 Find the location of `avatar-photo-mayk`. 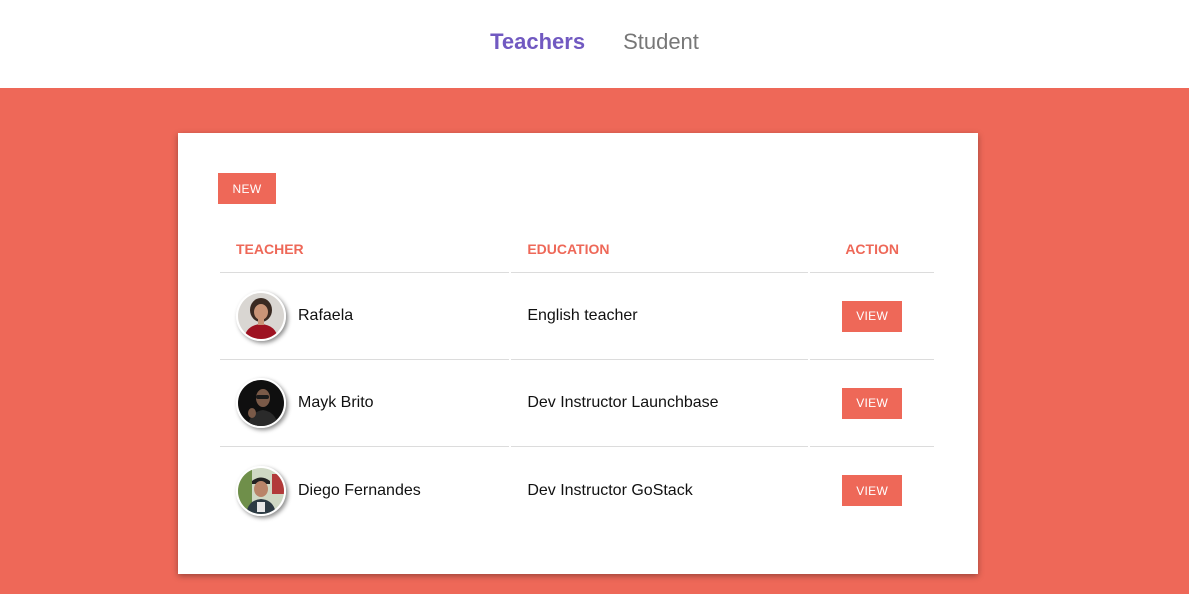

avatar-photo-mayk is located at coordinates (261, 403).